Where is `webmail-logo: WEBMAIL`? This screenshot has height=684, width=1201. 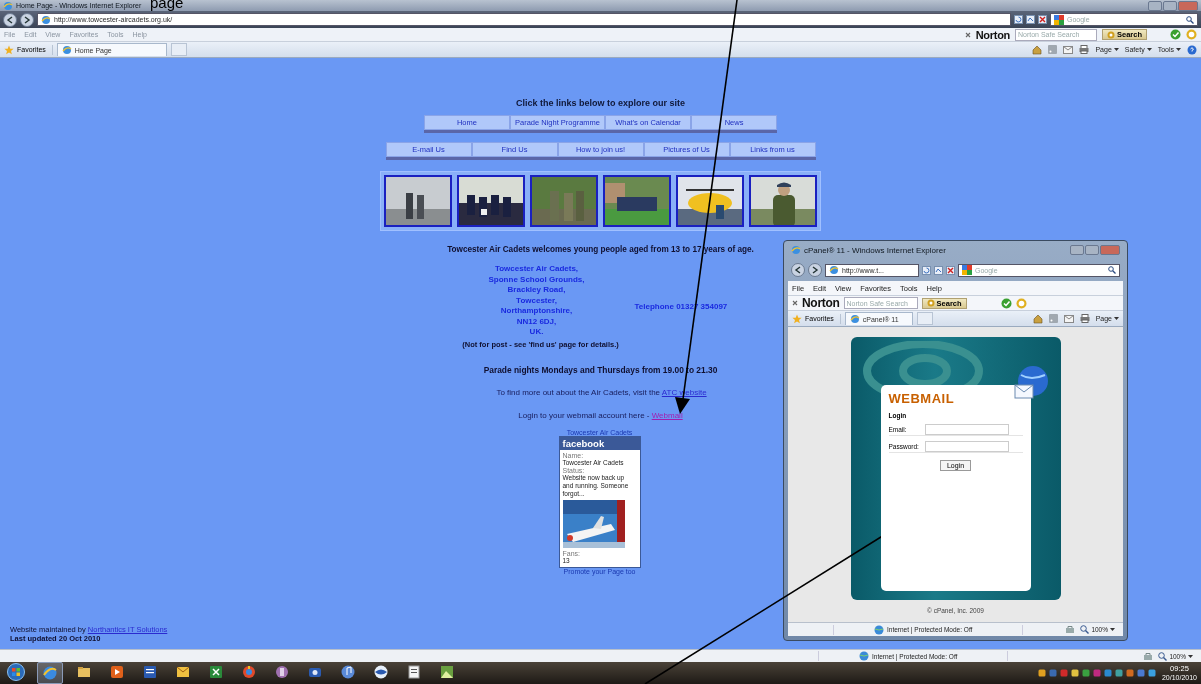
webmail-logo: WEBMAIL is located at coordinates (922, 398).